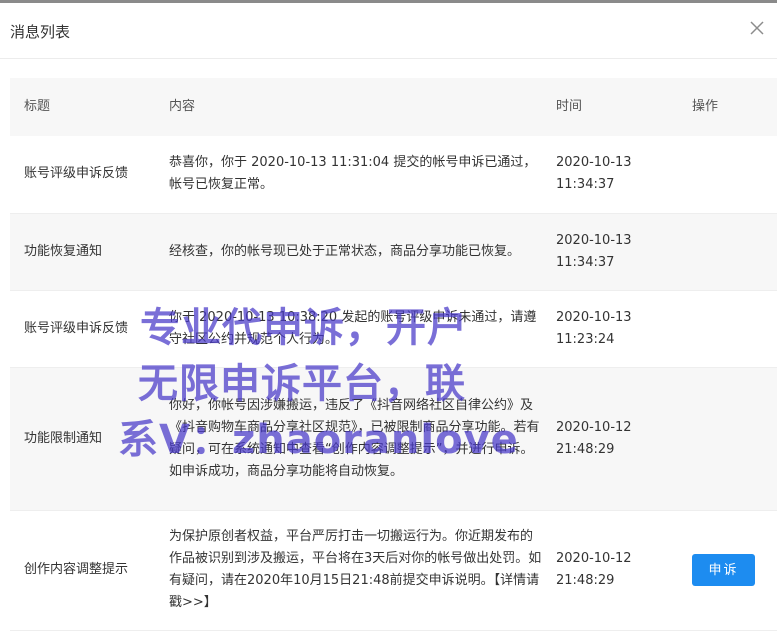  I want to click on row-title: 创作内容调整提示, so click(76, 569).